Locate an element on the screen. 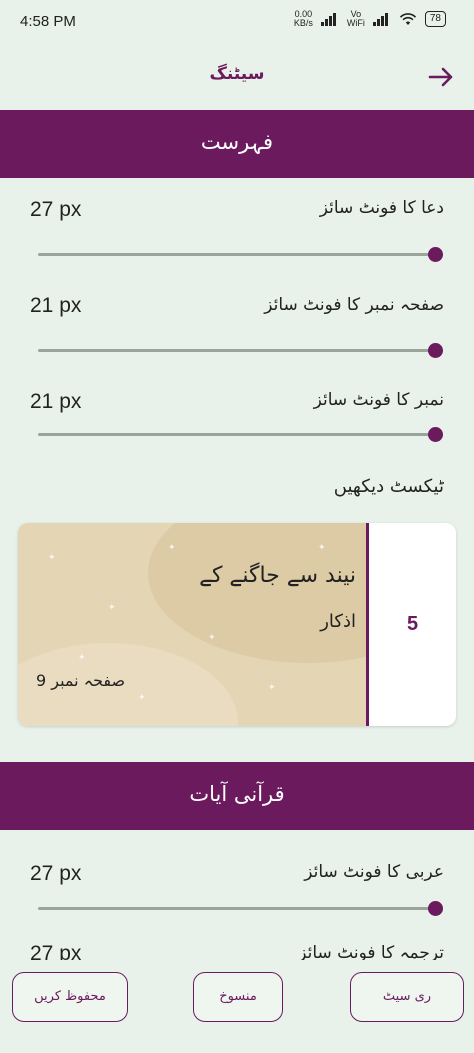  number-font-label: نمبر کا فونٹ سائز is located at coordinates (378, 400).